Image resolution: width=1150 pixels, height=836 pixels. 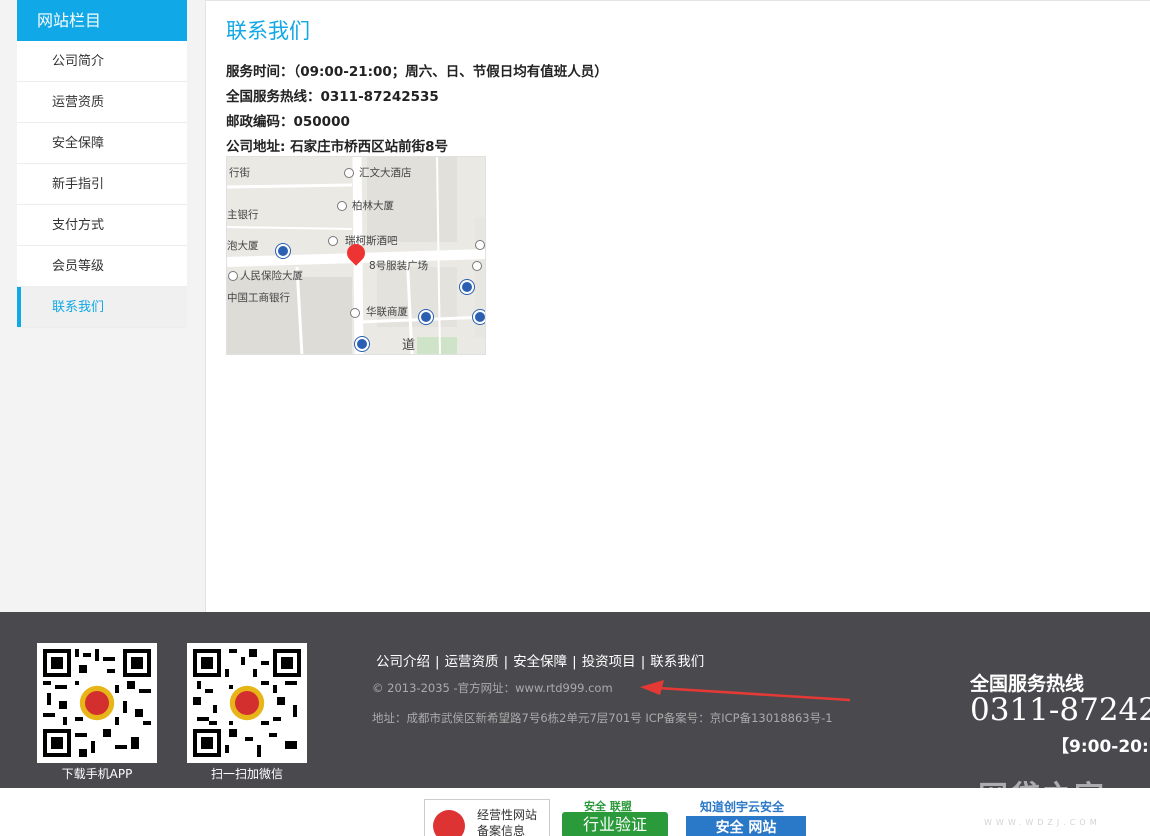 What do you see at coordinates (239, 173) in the screenshot?
I see `map-label: 行街` at bounding box center [239, 173].